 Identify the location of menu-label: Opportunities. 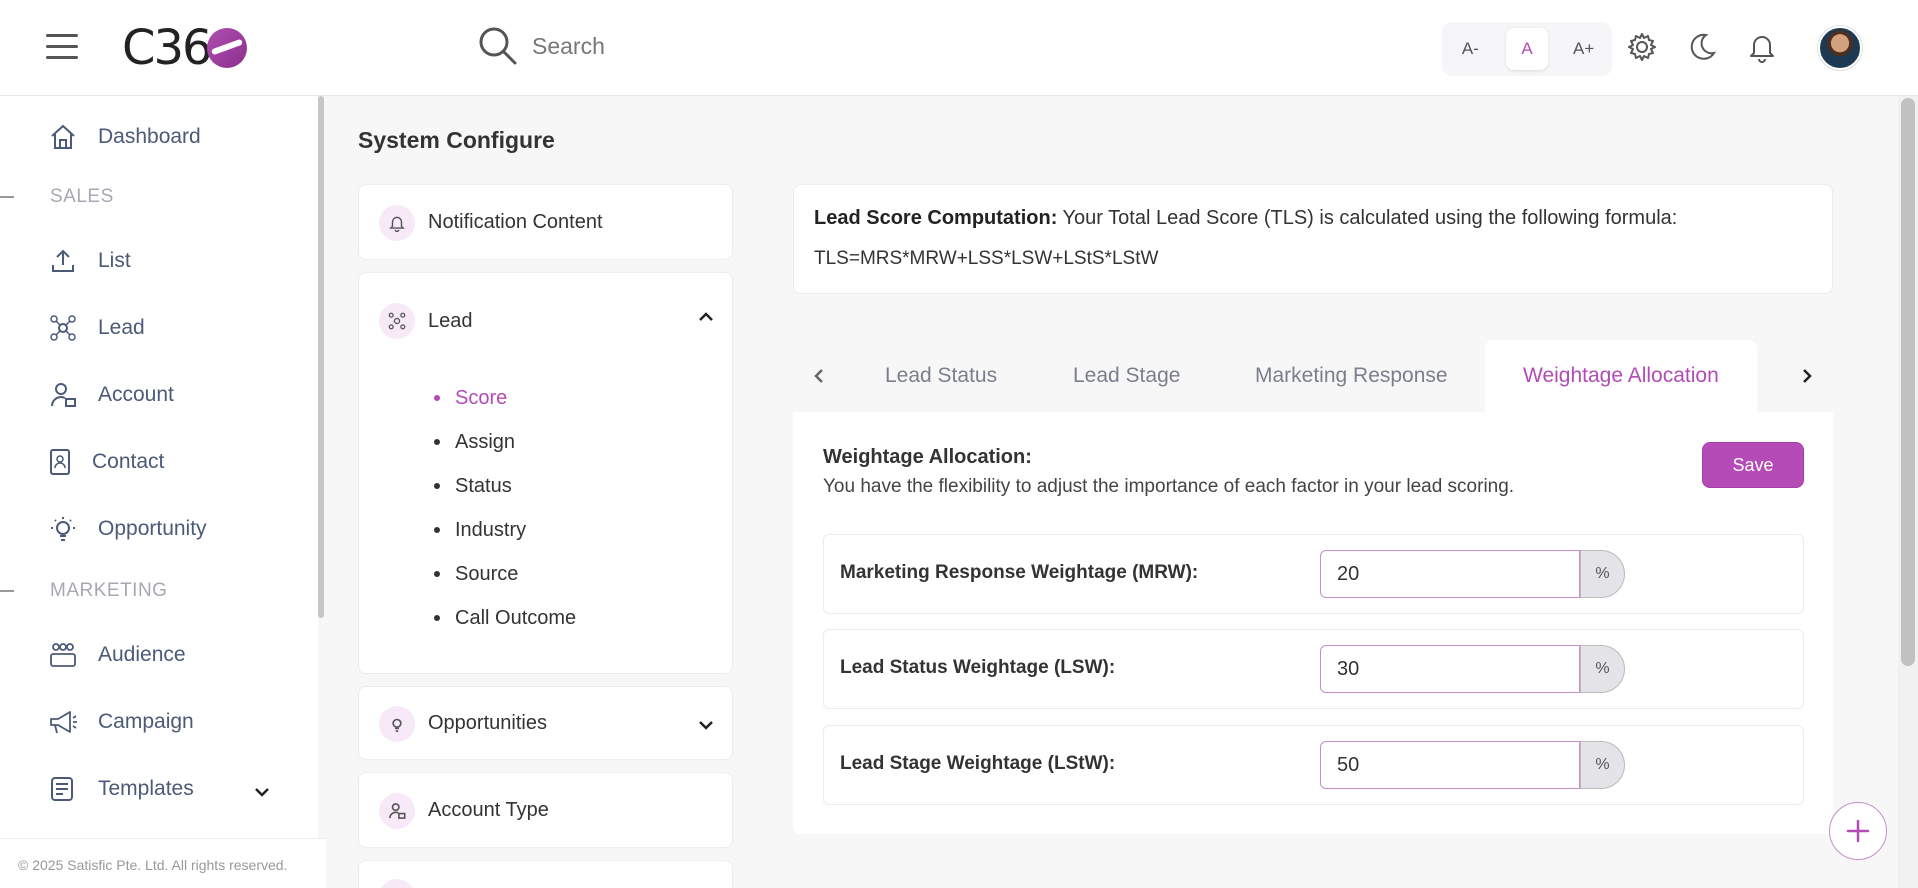
(487, 723).